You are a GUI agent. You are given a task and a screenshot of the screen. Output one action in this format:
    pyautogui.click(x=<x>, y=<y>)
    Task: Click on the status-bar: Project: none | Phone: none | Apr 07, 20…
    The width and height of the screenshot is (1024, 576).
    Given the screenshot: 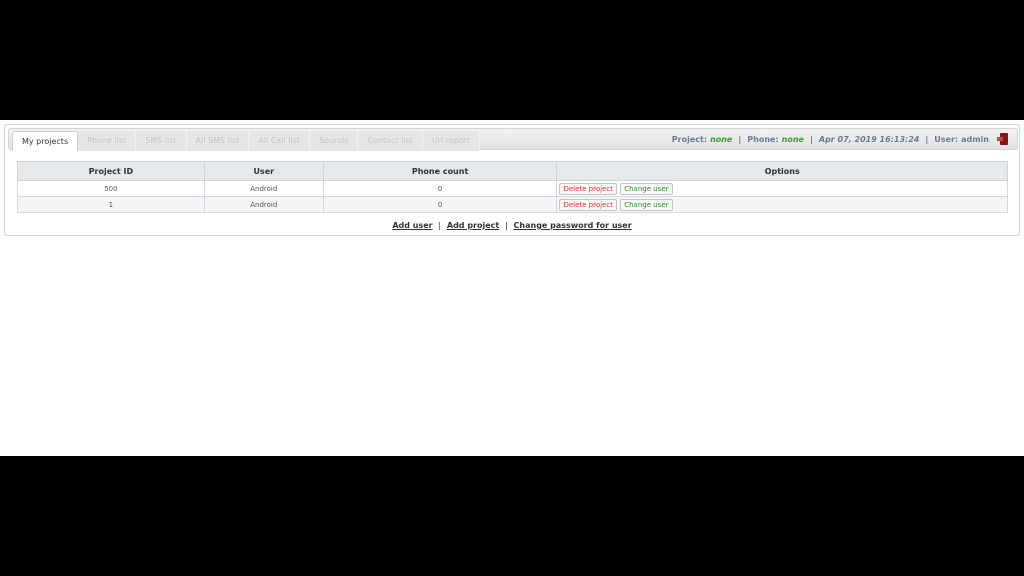 What is the action you would take?
    pyautogui.click(x=840, y=139)
    